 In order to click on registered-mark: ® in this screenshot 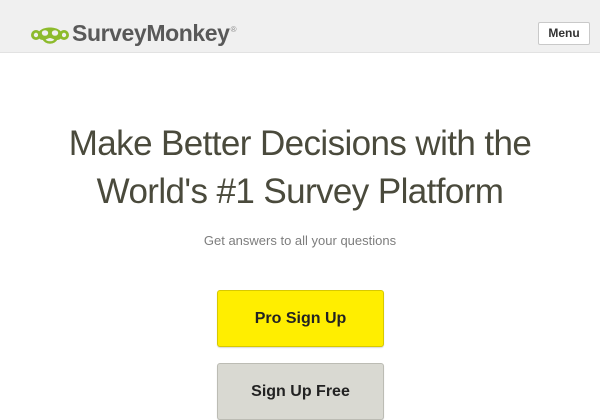, I will do `click(233, 29)`.